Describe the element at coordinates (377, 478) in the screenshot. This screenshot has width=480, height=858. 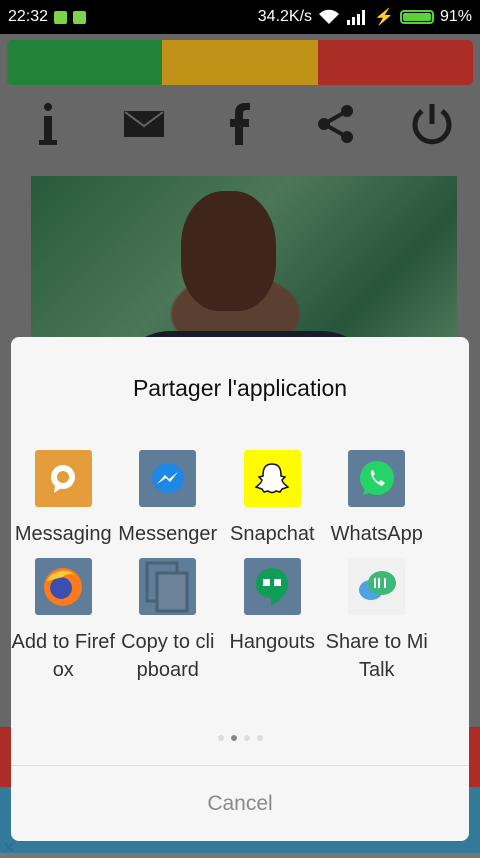
I see `whatsapp-icon` at that location.